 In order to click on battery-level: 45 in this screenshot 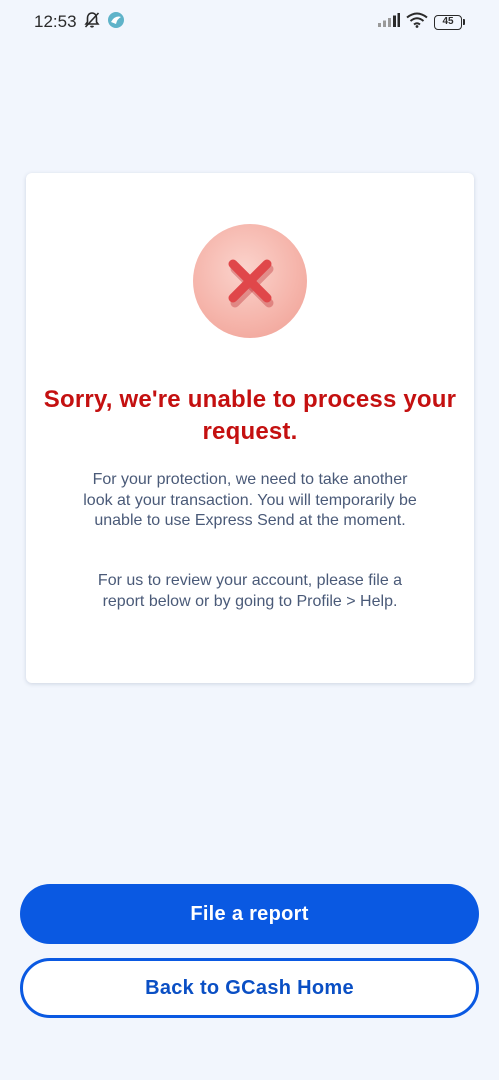, I will do `click(448, 22)`.